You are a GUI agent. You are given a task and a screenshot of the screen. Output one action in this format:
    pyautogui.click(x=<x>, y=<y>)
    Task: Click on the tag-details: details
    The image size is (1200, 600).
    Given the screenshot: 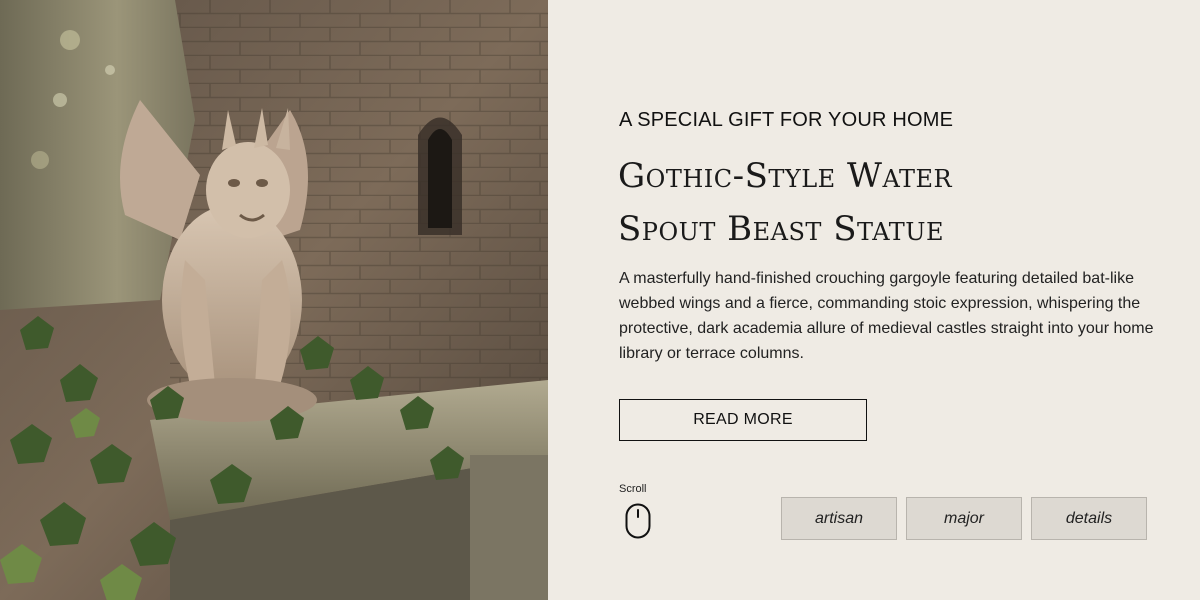 What is the action you would take?
    pyautogui.click(x=1089, y=518)
    